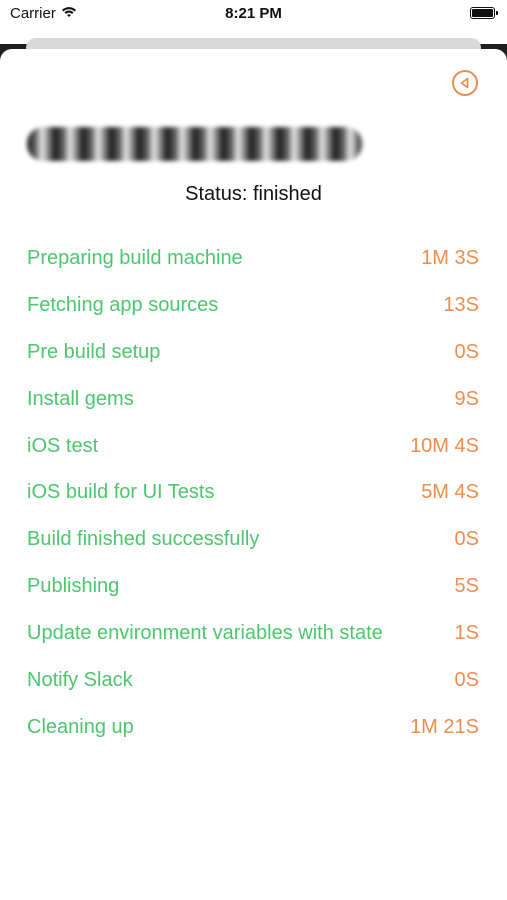 The width and height of the screenshot is (507, 900). What do you see at coordinates (450, 492) in the screenshot?
I see `step-duration: 5M 4S` at bounding box center [450, 492].